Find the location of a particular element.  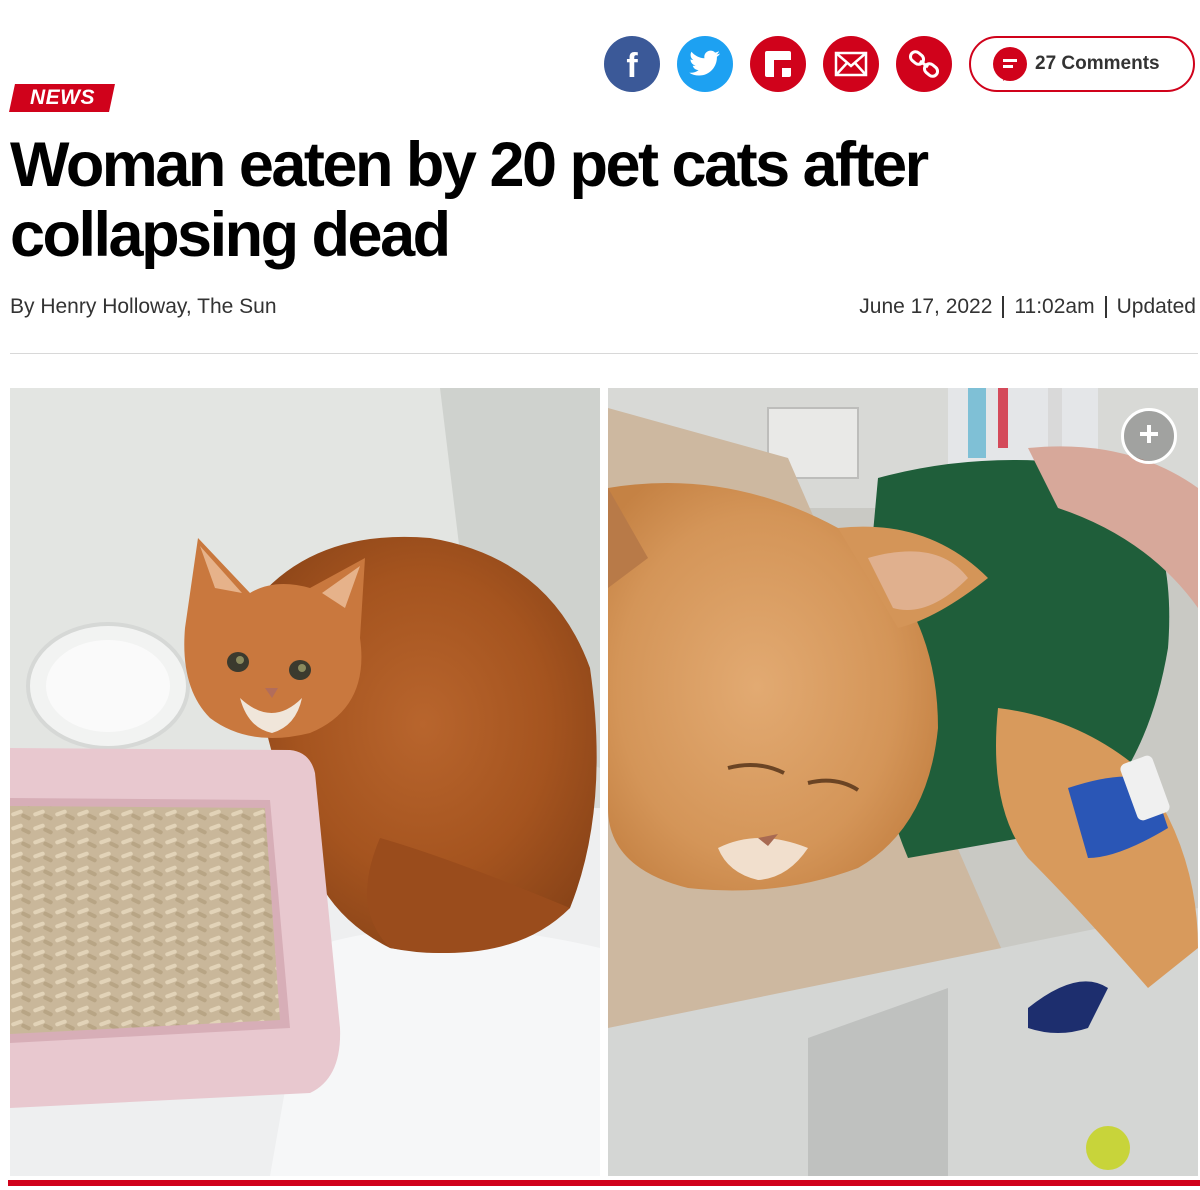

facebook-icon: f is located at coordinates (632, 64).